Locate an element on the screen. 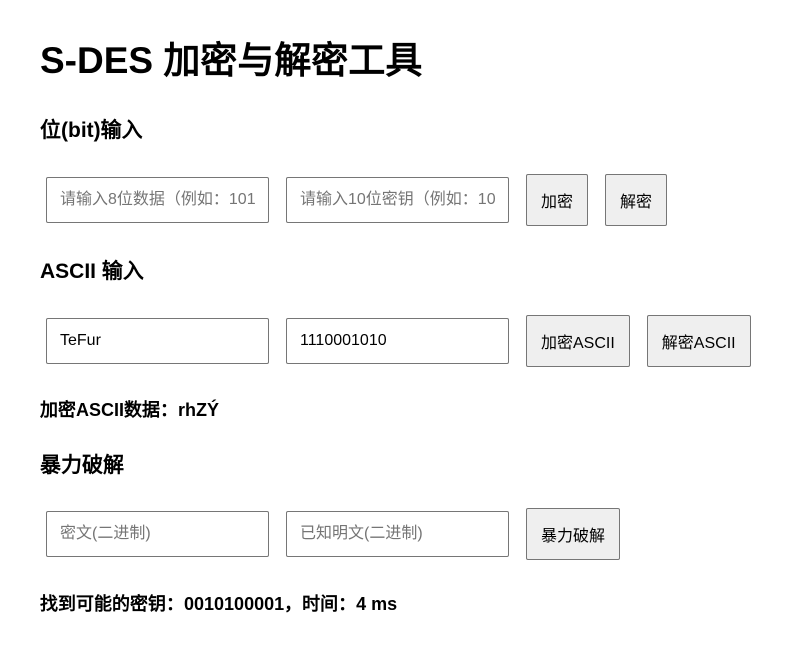 The width and height of the screenshot is (799, 648). decrypt-button: 解密 is located at coordinates (636, 200).